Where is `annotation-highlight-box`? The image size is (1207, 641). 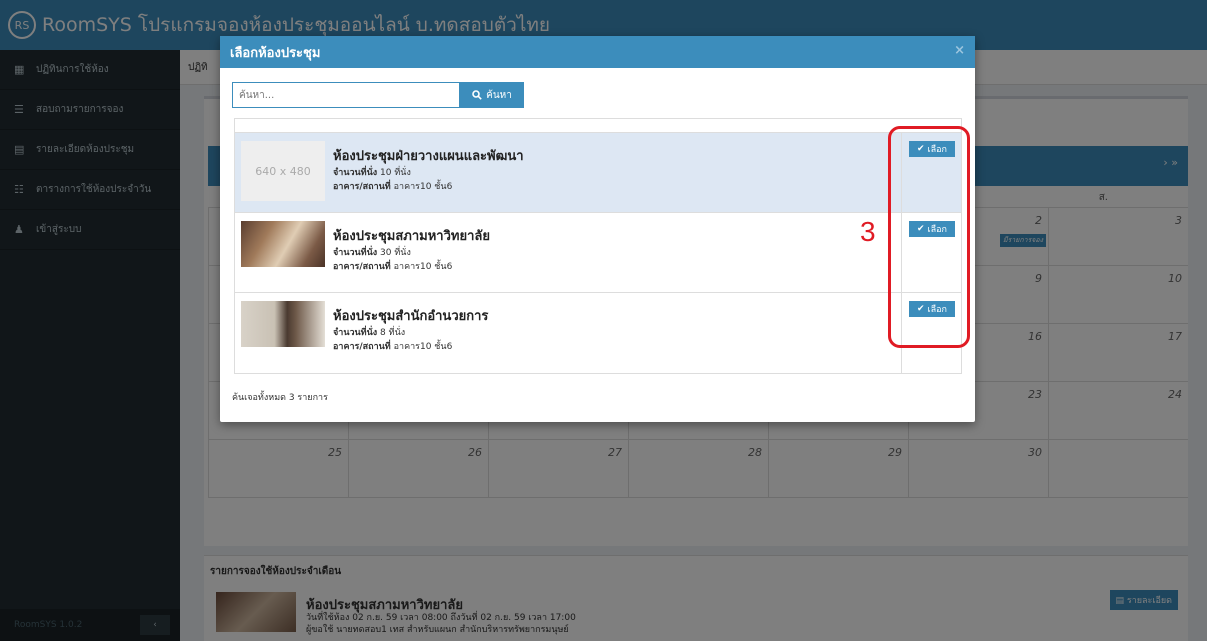
annotation-highlight-box is located at coordinates (929, 237).